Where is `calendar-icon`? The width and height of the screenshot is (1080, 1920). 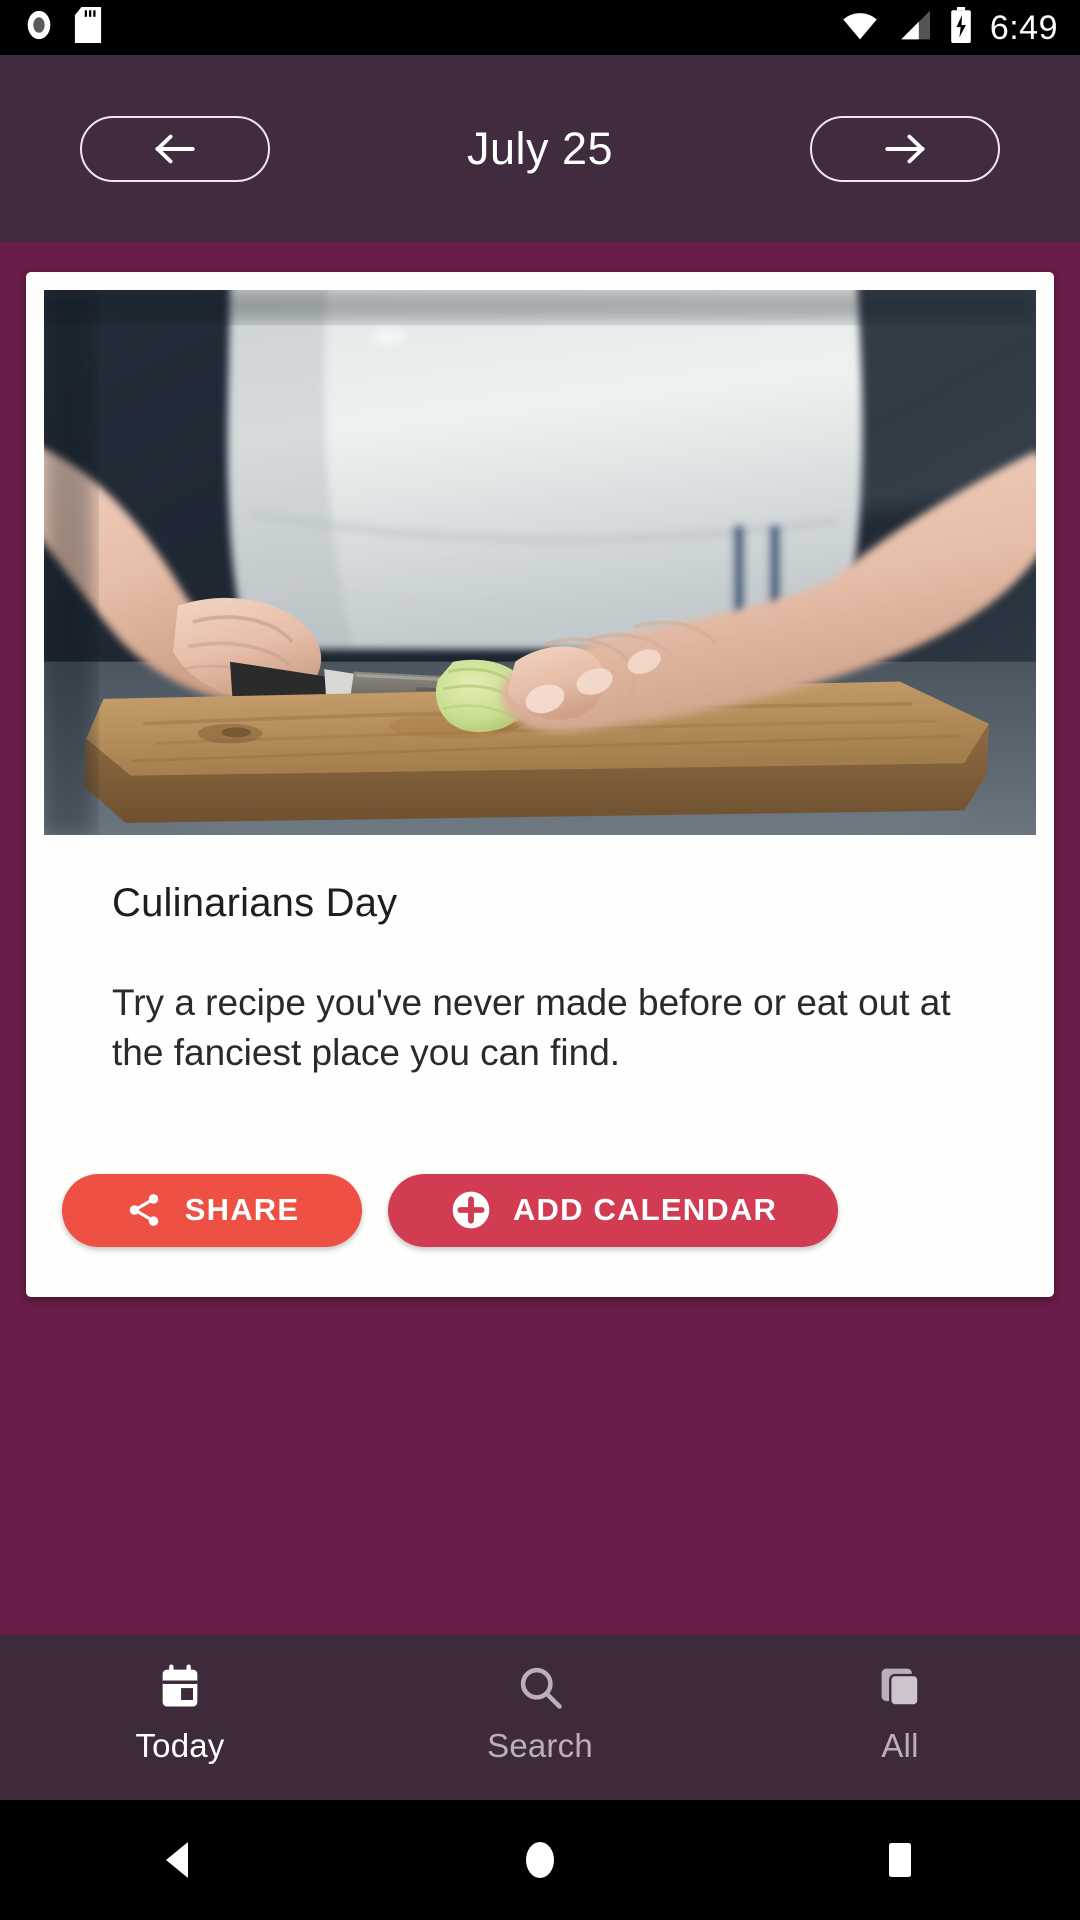
calendar-icon is located at coordinates (180, 1687).